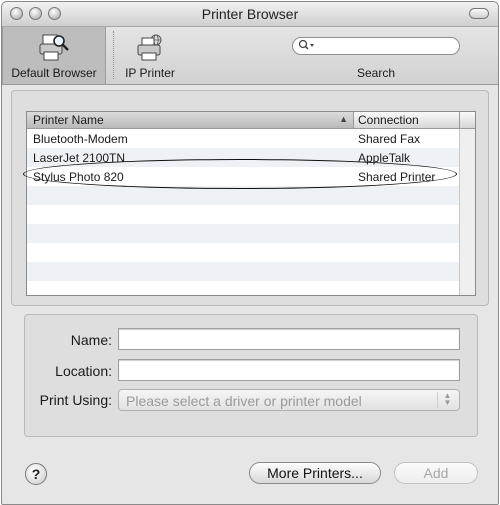 The height and width of the screenshot is (505, 500). I want to click on printer-name-cell: LaserJet 2100TN, so click(79, 158).